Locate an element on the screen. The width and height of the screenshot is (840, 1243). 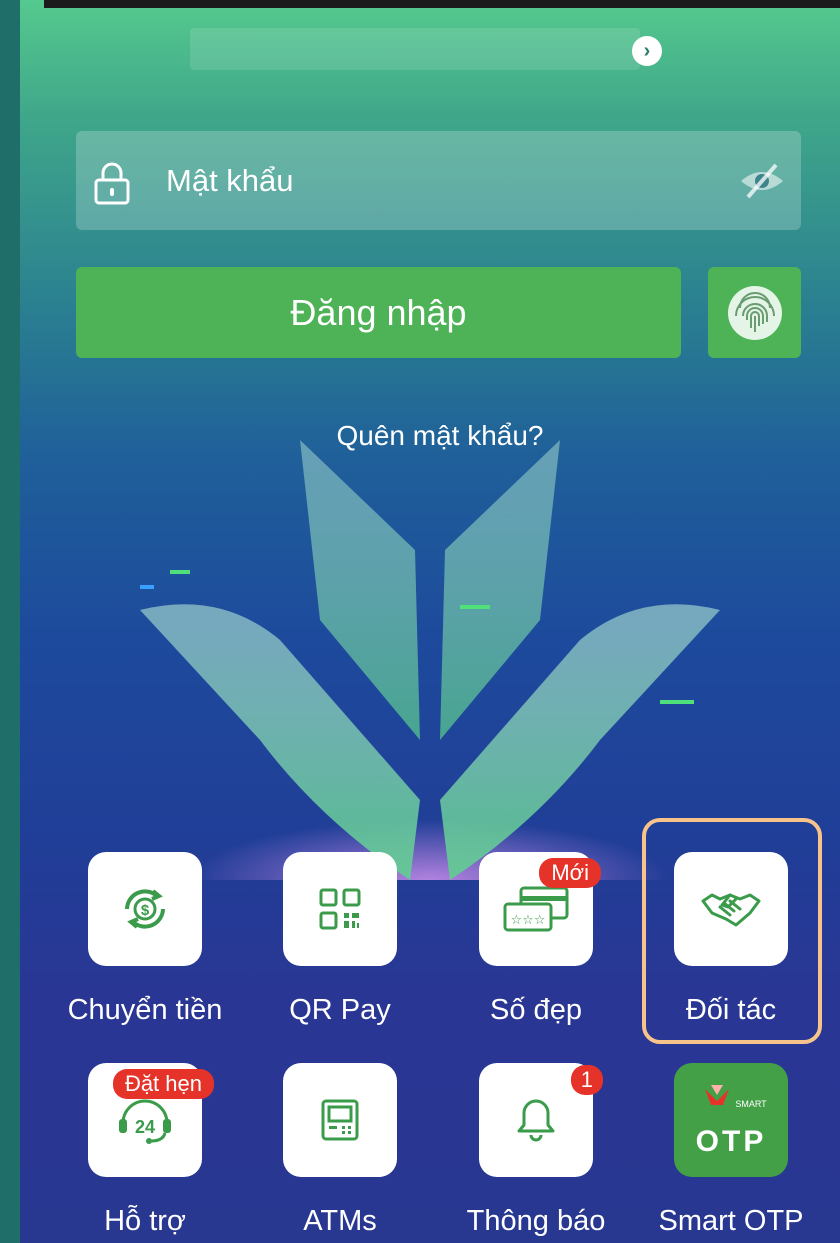
lock-icon is located at coordinates (112, 183).